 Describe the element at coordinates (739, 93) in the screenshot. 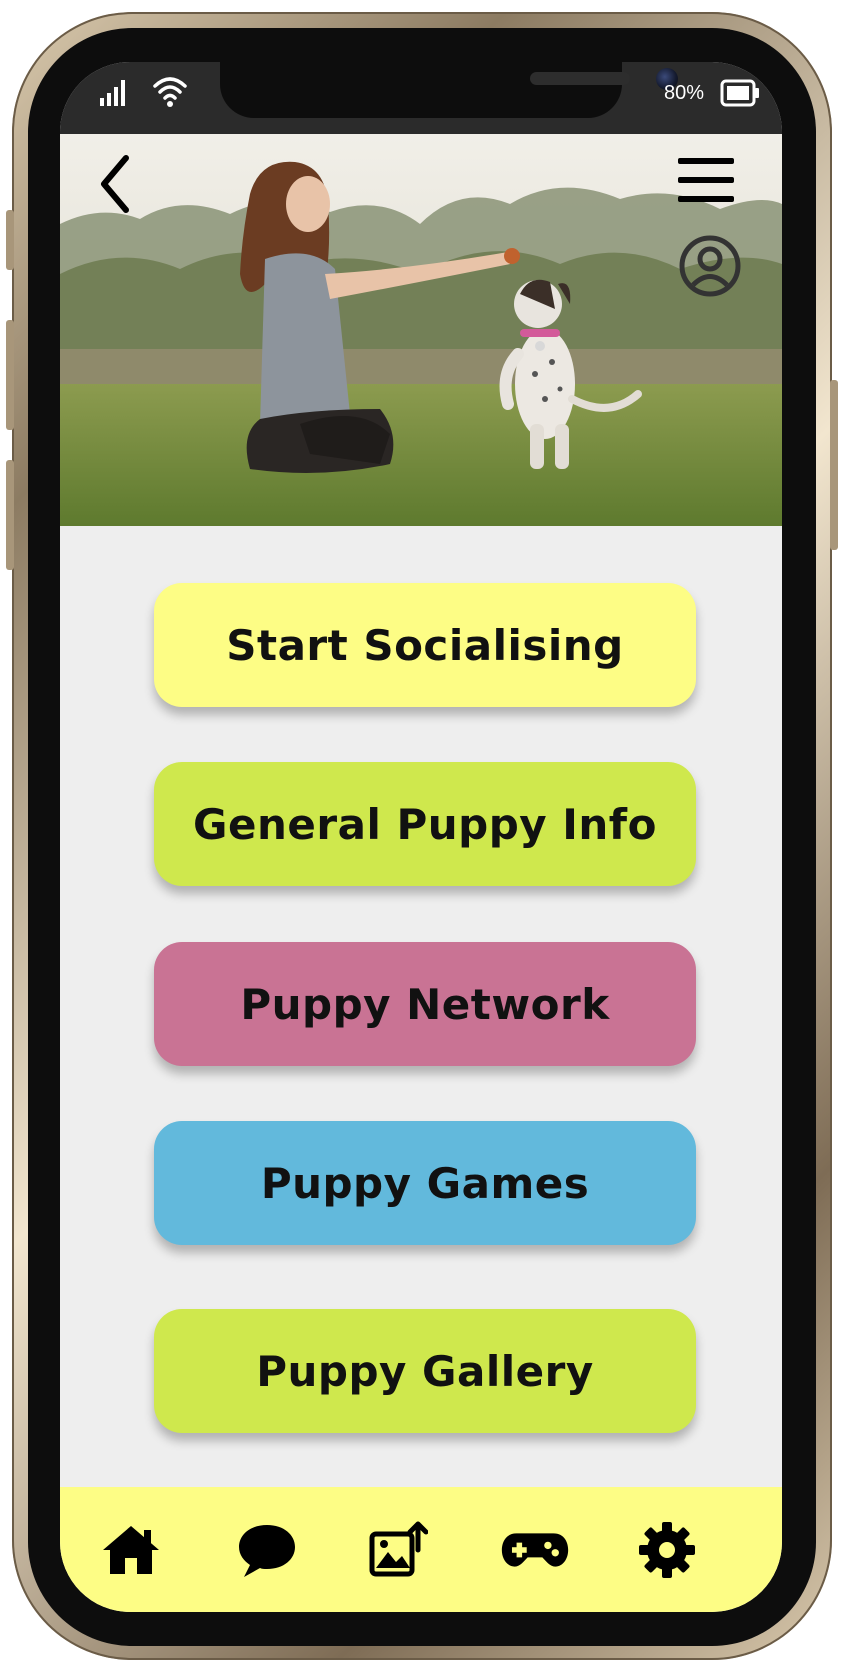

I see `battery-icon` at that location.